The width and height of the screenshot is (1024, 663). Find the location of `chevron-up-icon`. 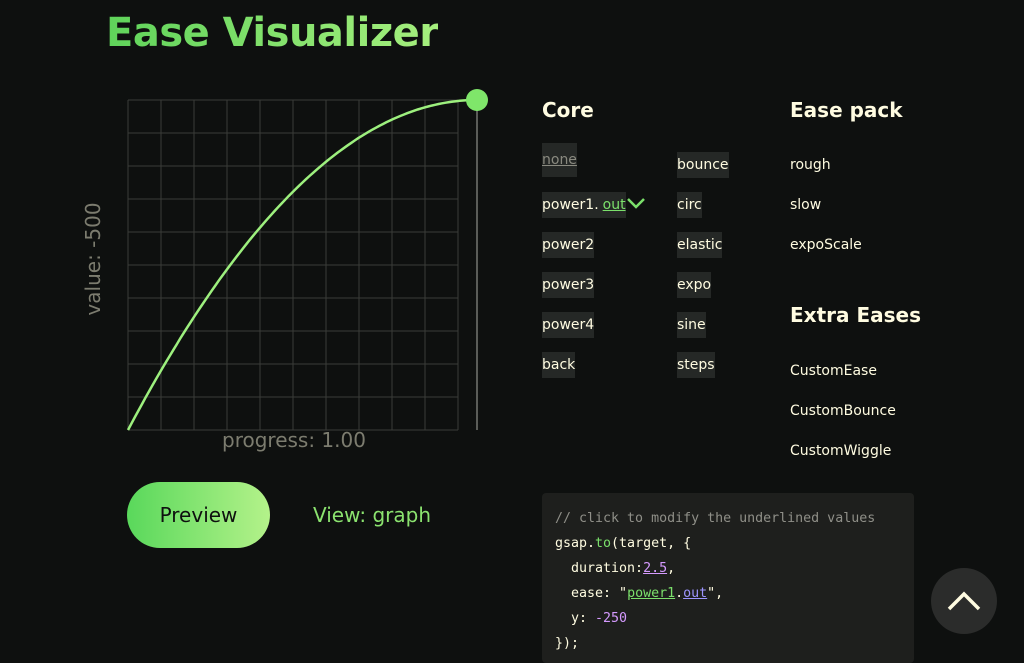

chevron-up-icon is located at coordinates (964, 601).